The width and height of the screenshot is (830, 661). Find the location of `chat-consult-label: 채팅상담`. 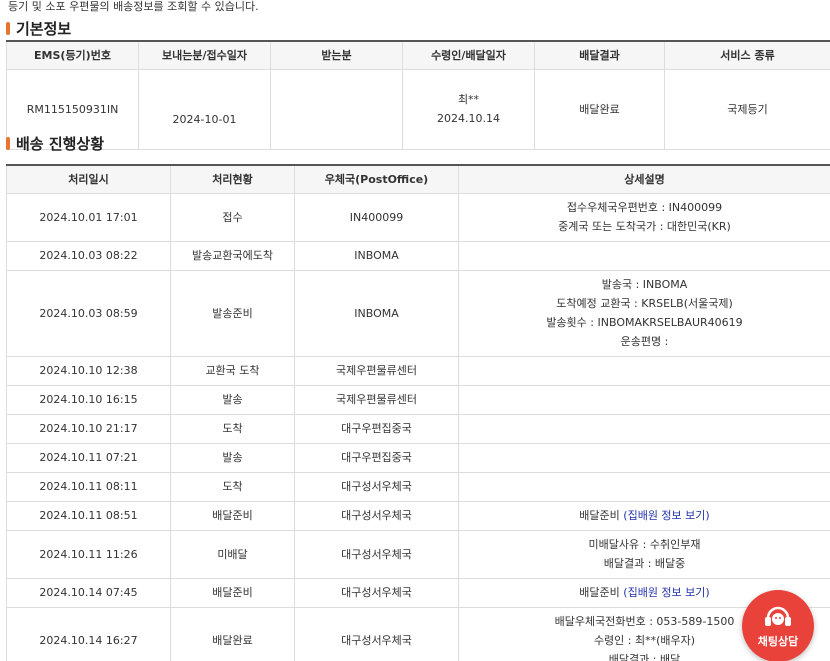

chat-consult-label: 채팅상담 is located at coordinates (778, 641).